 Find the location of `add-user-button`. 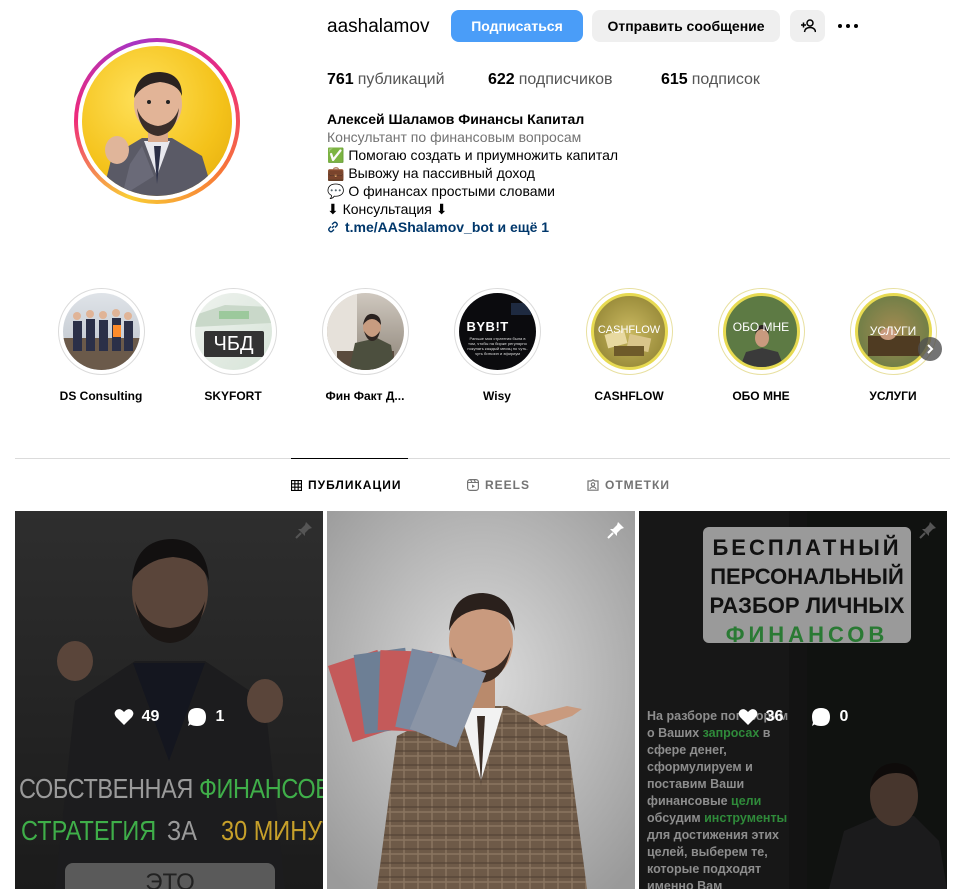

add-user-button is located at coordinates (807, 26).